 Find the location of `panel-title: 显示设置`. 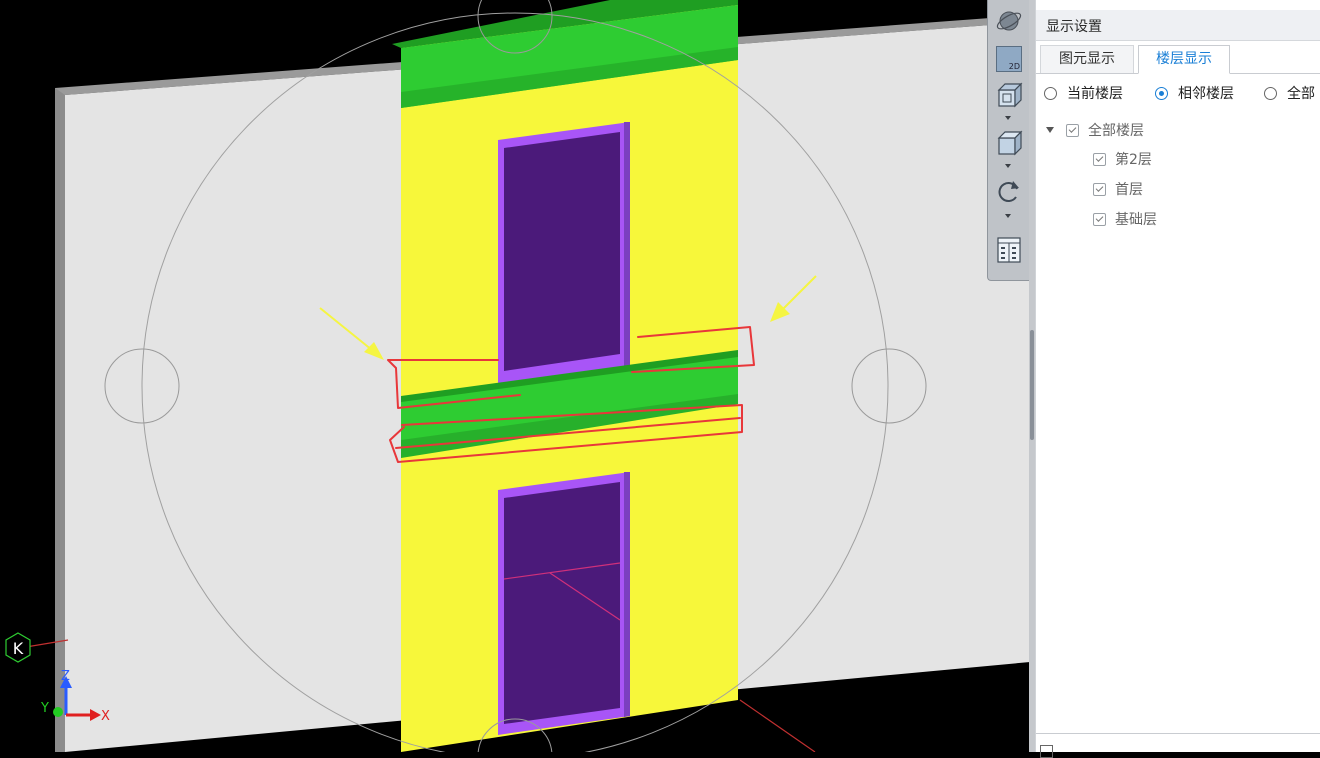

panel-title: 显示设置 is located at coordinates (1074, 27).